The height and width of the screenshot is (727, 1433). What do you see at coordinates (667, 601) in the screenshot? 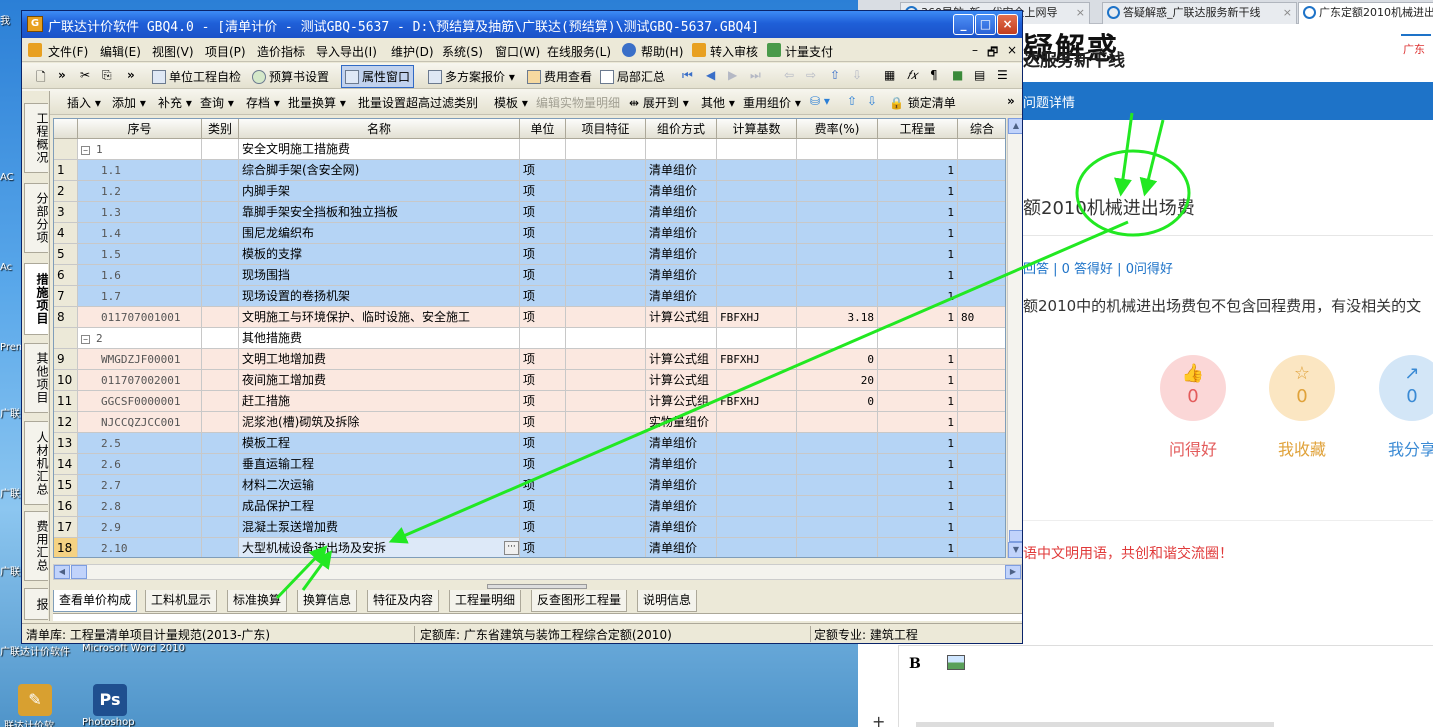
I see `tab-description: 说明信息` at bounding box center [667, 601].